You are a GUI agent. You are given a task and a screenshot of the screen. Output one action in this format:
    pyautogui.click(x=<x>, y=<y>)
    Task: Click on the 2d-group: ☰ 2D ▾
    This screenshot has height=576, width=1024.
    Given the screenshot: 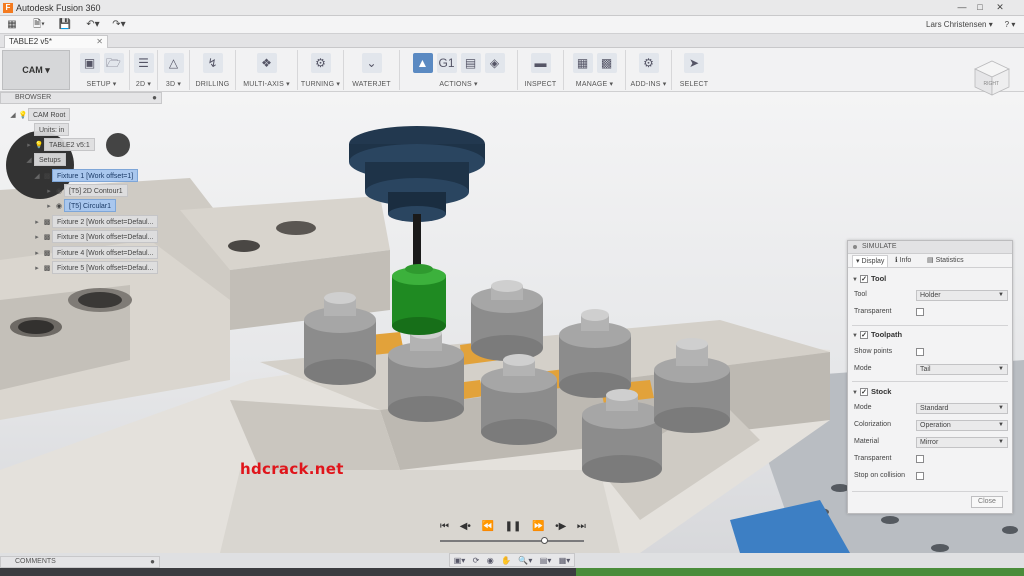 What is the action you would take?
    pyautogui.click(x=144, y=70)
    